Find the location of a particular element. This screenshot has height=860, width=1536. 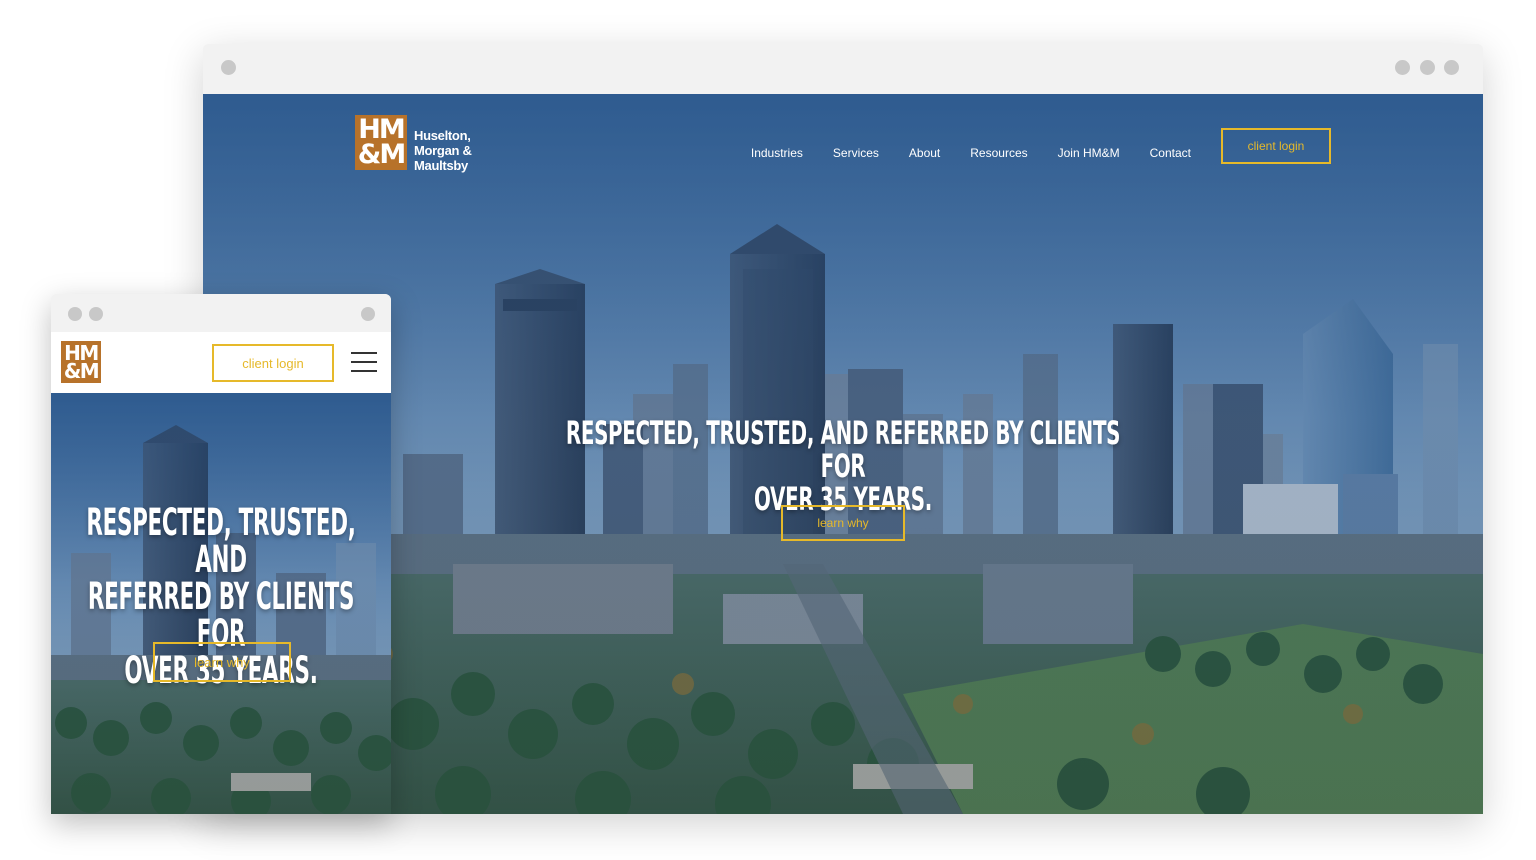

hero-headline-line: REFERRED BY CLIENTS FOR is located at coordinates (221, 615).